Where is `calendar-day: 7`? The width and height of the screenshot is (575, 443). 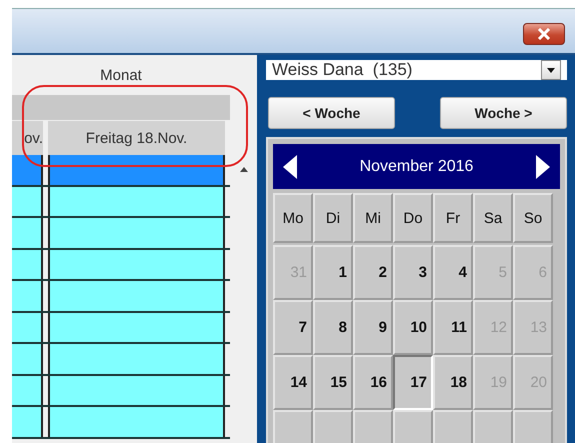
calendar-day: 7 is located at coordinates (293, 327).